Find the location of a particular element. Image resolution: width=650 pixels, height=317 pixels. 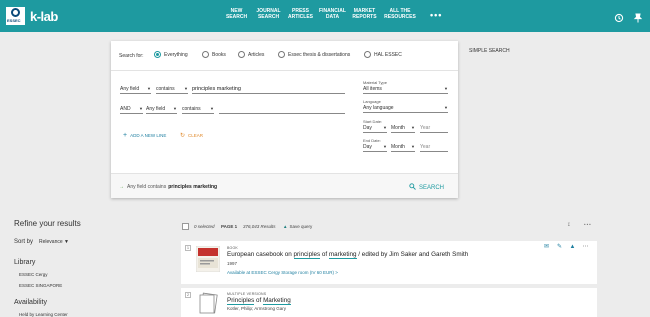

arrow-right-icon: → is located at coordinates (121, 187).